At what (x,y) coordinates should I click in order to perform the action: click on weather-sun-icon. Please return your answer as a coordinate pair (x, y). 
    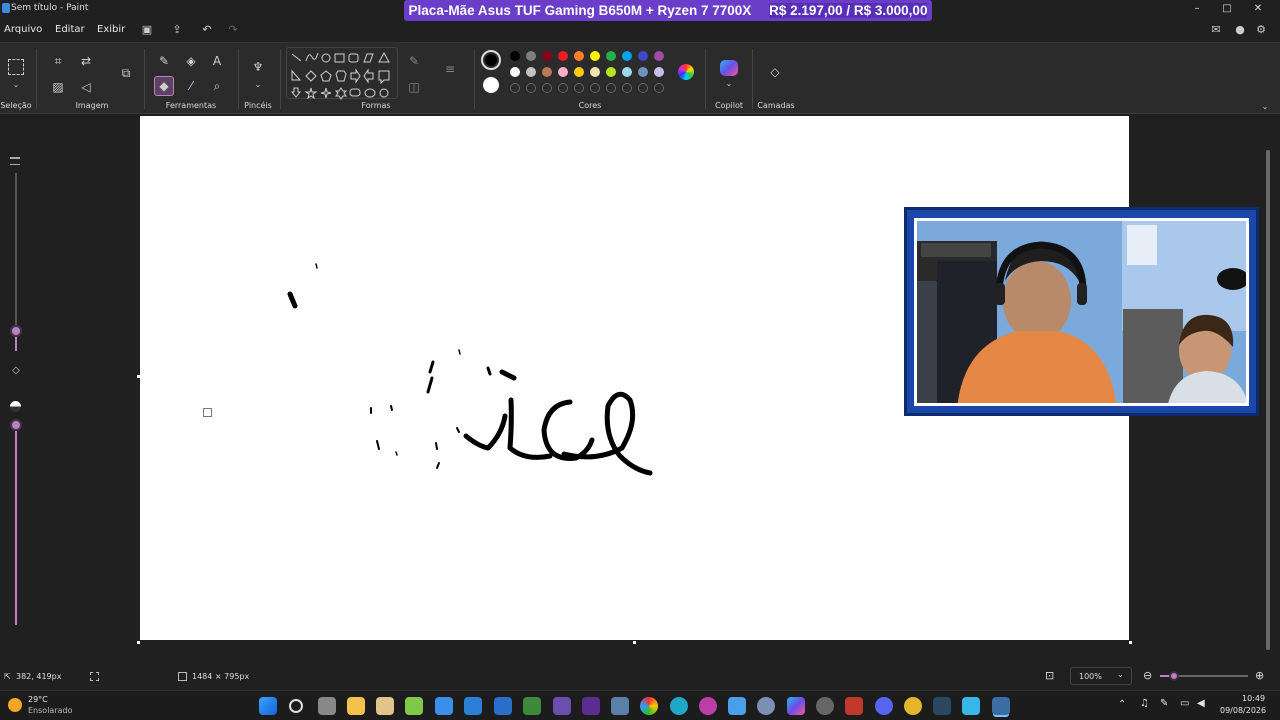
    Looking at the image, I should click on (15, 705).